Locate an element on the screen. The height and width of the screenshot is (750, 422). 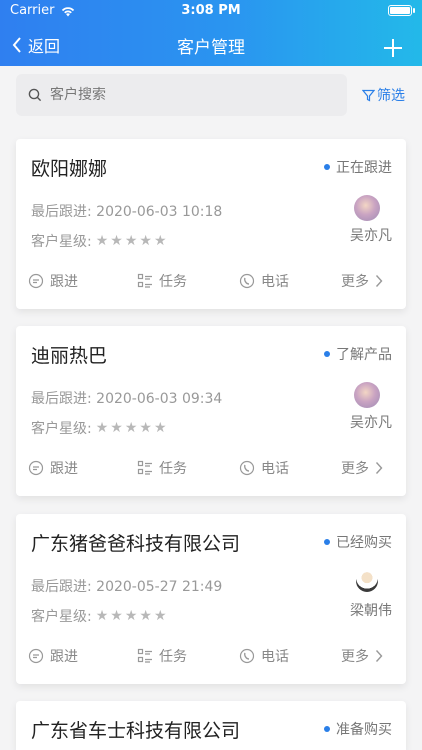
customer-status: 准备购买 is located at coordinates (358, 729).